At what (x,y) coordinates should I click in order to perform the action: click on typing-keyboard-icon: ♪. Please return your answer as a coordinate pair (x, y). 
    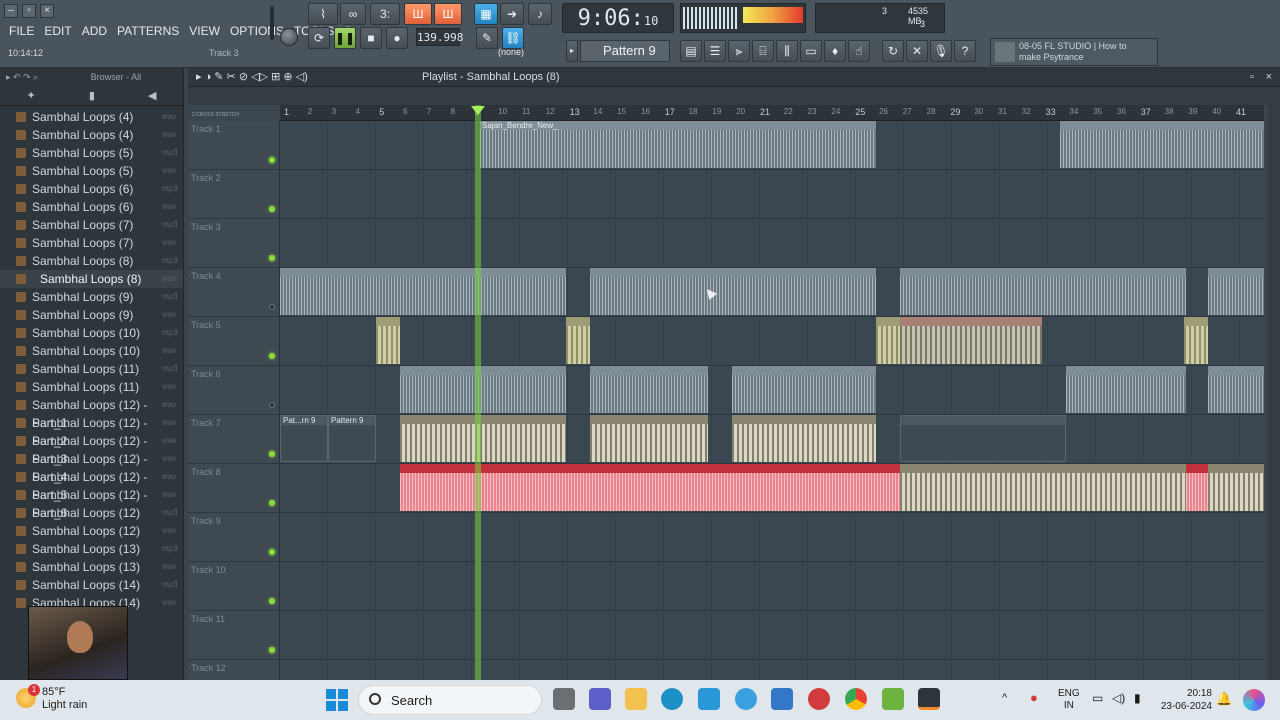
    Looking at the image, I should click on (540, 14).